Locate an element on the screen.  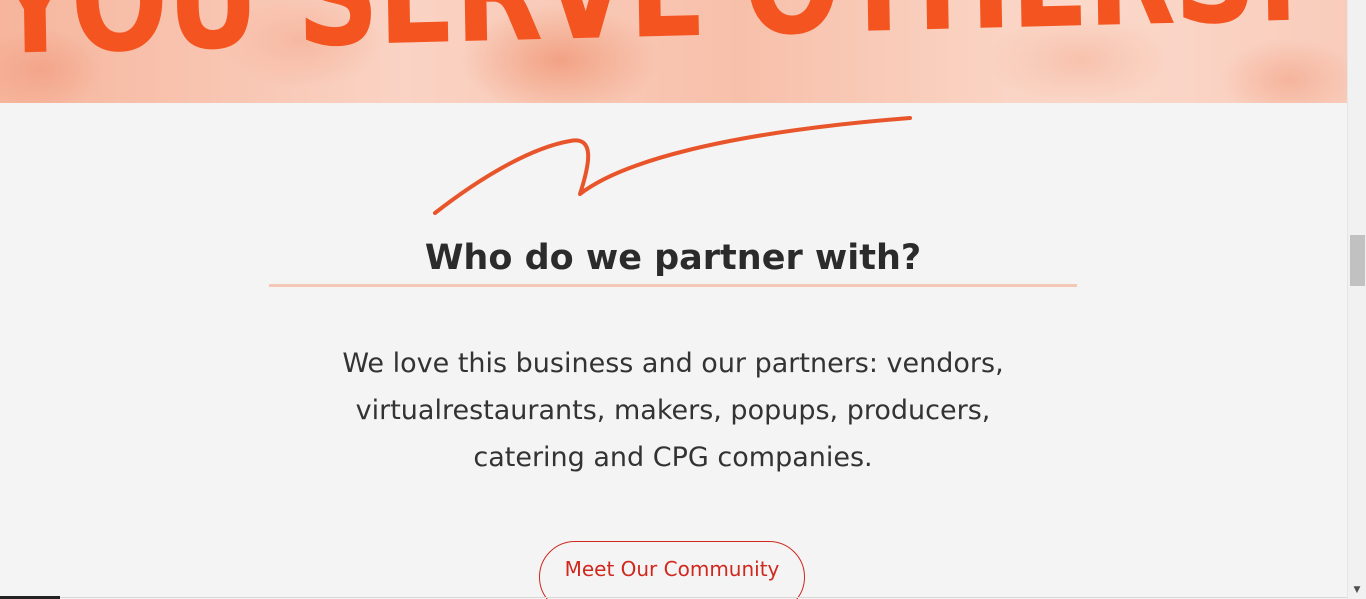
scroll-down-arrow-icon: ▼ is located at coordinates (1357, 590).